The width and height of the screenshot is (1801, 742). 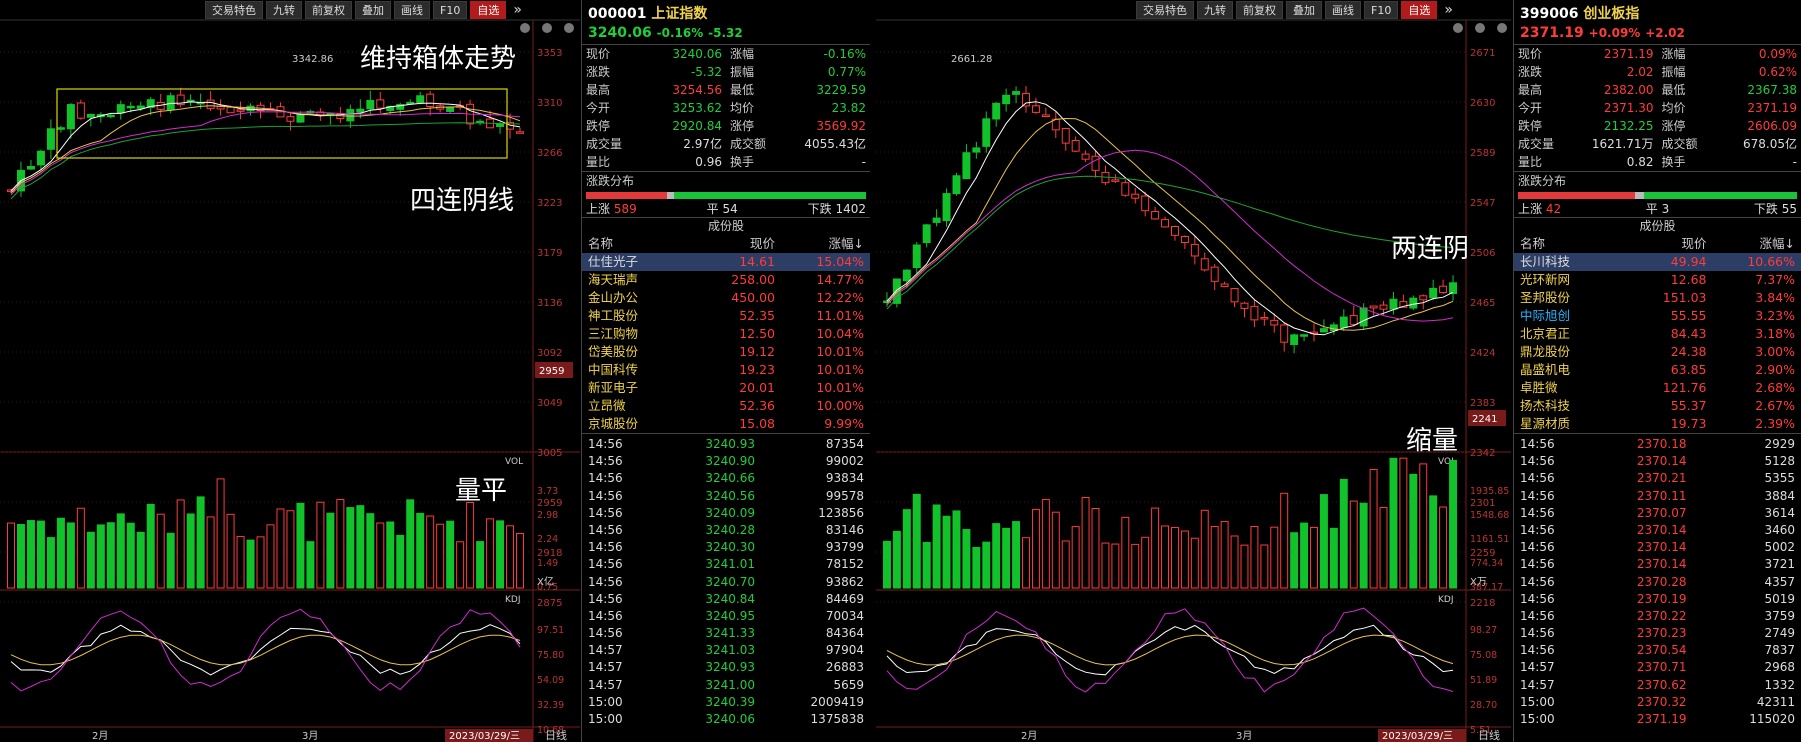 I want to click on column-header: 名称, so click(x=1569, y=244).